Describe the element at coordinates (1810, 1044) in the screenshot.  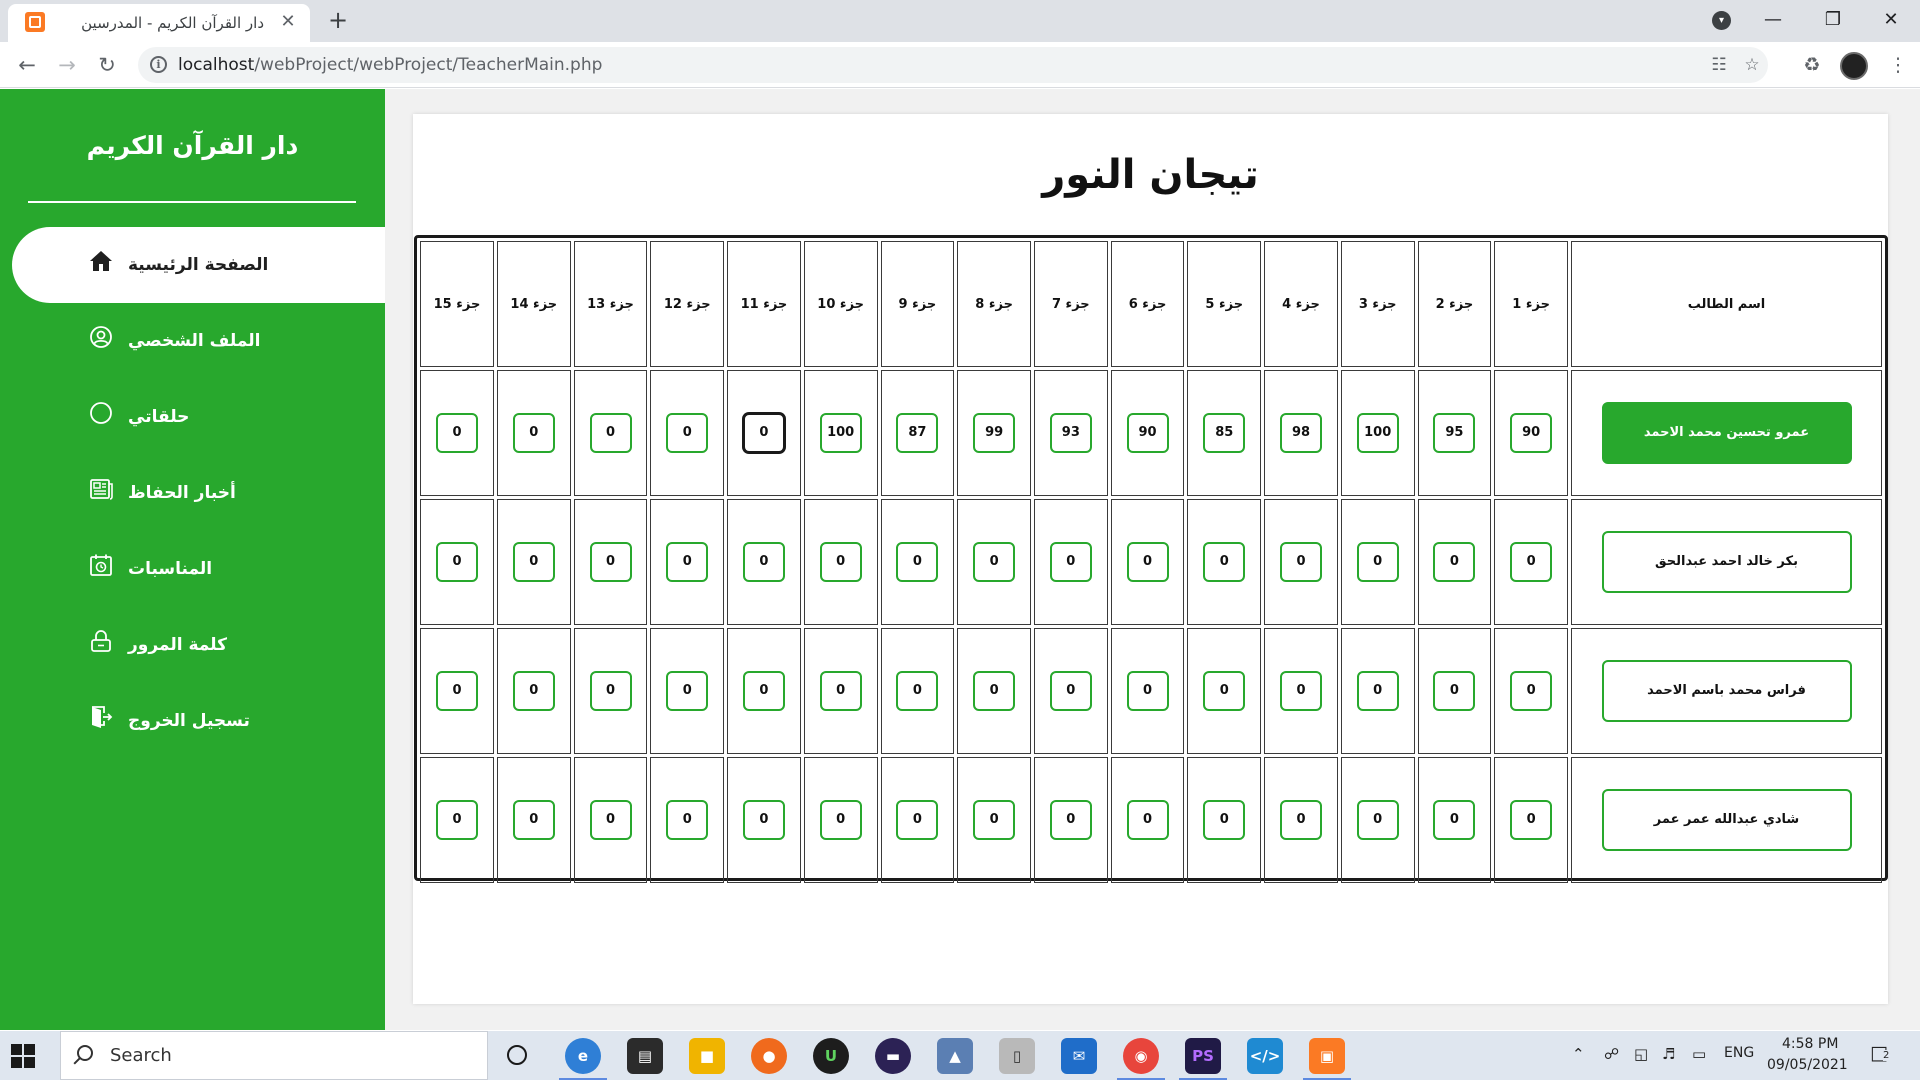
I see `clock-time: 4:58 PM` at that location.